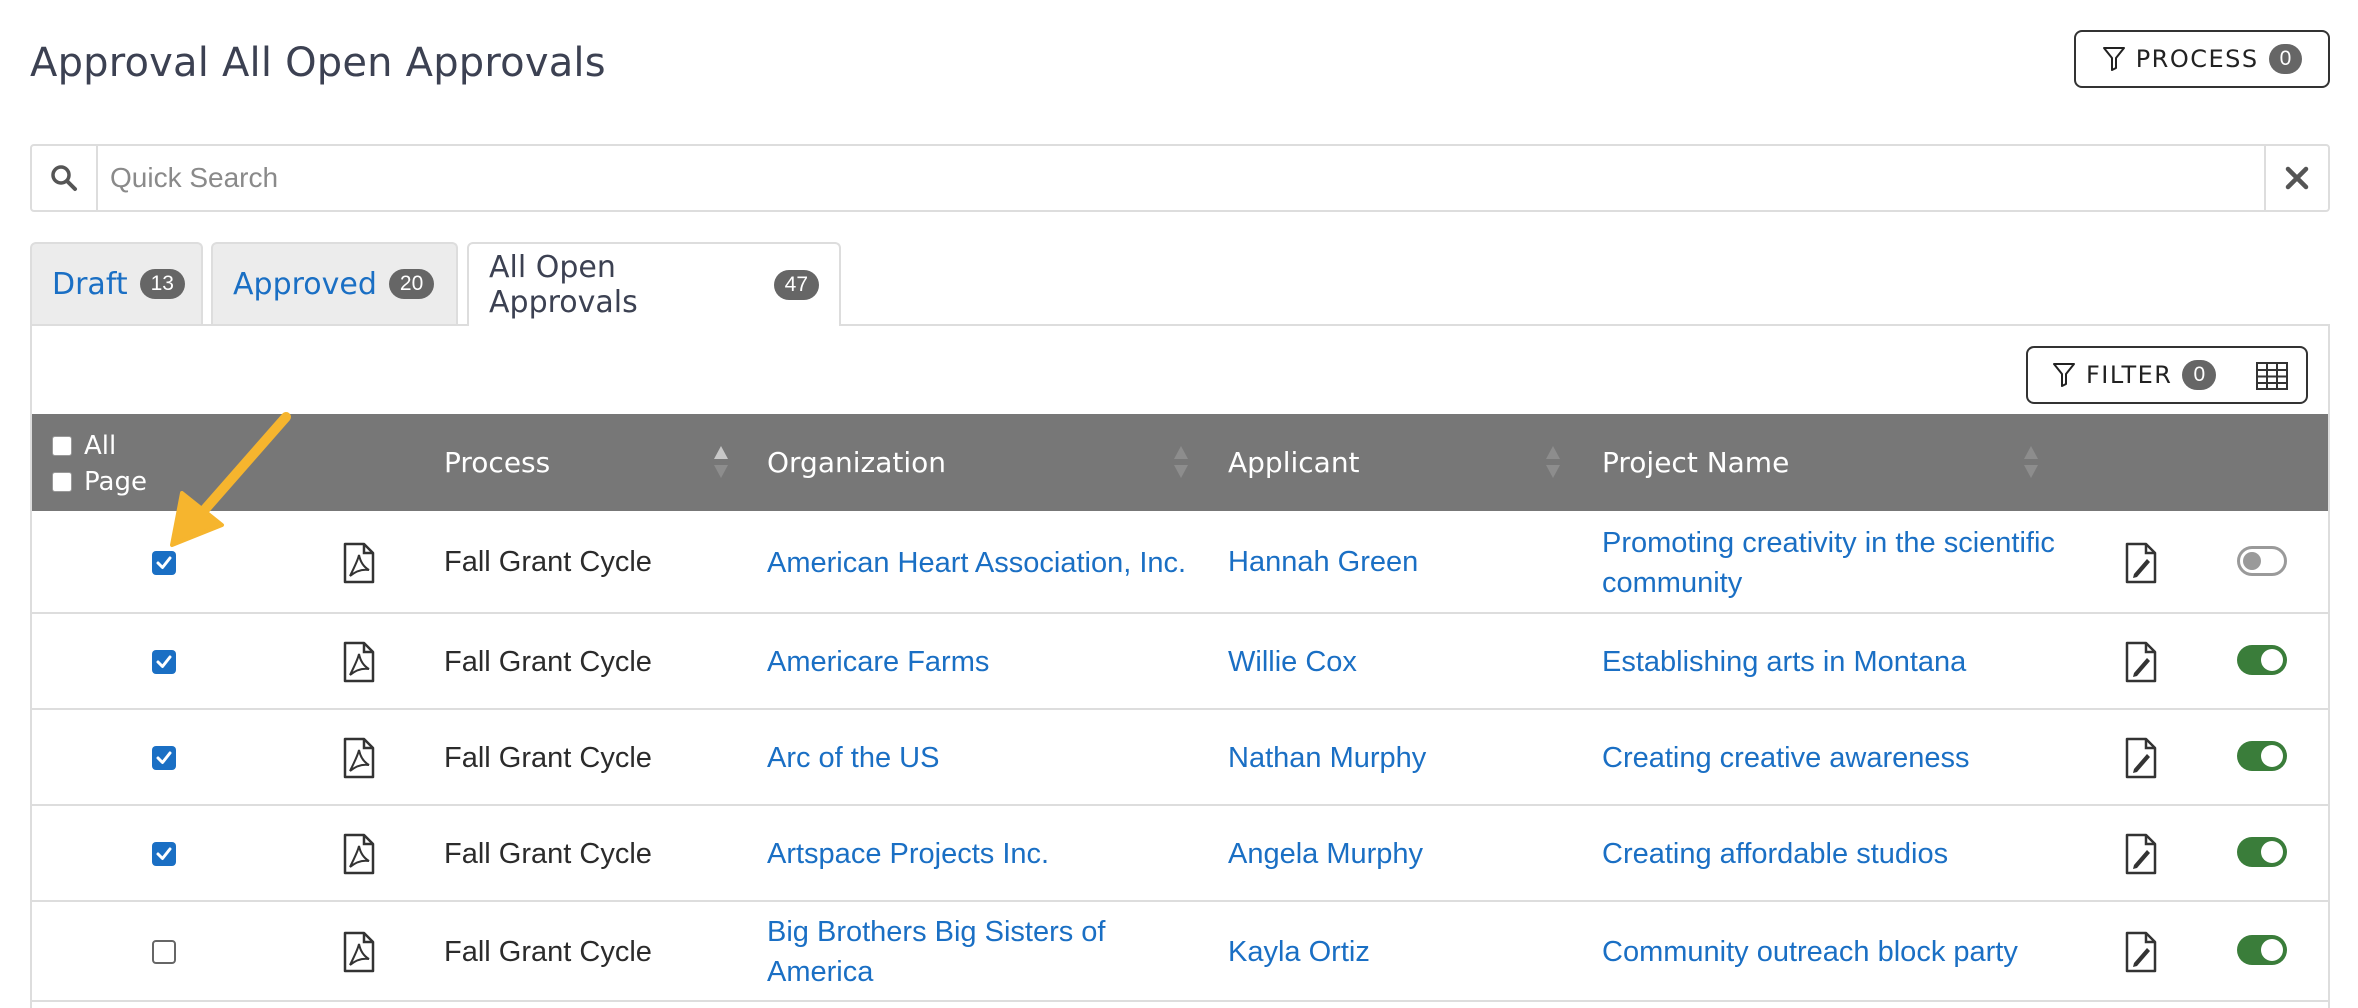  I want to click on column-header-process: Process, so click(497, 462).